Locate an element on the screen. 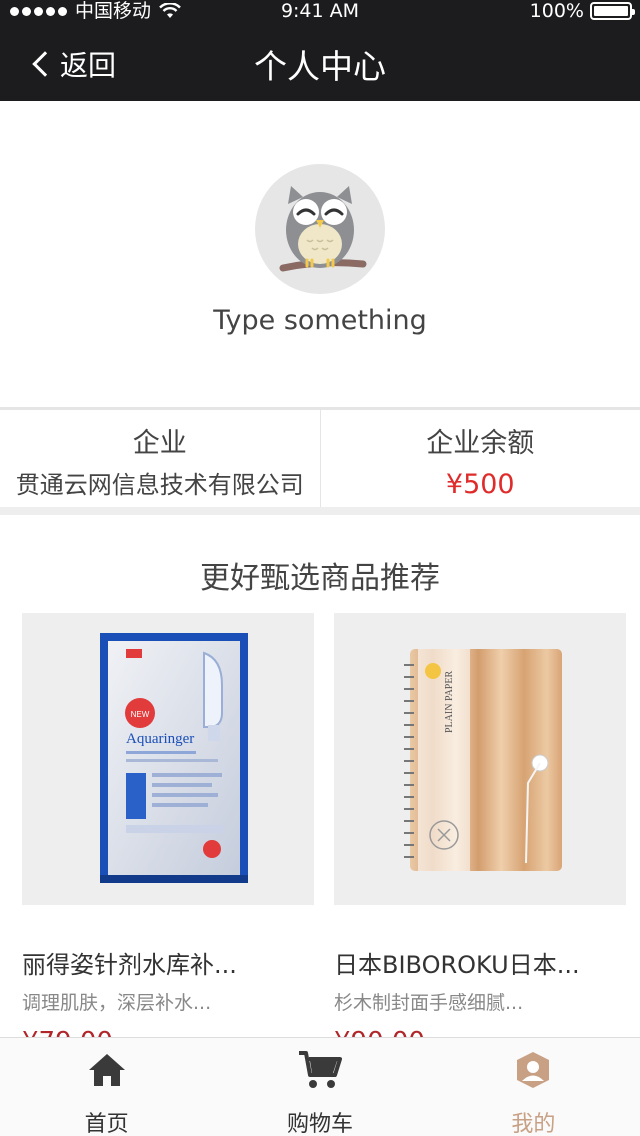 This screenshot has width=640, height=1136. profile-signature: Type something is located at coordinates (320, 320).